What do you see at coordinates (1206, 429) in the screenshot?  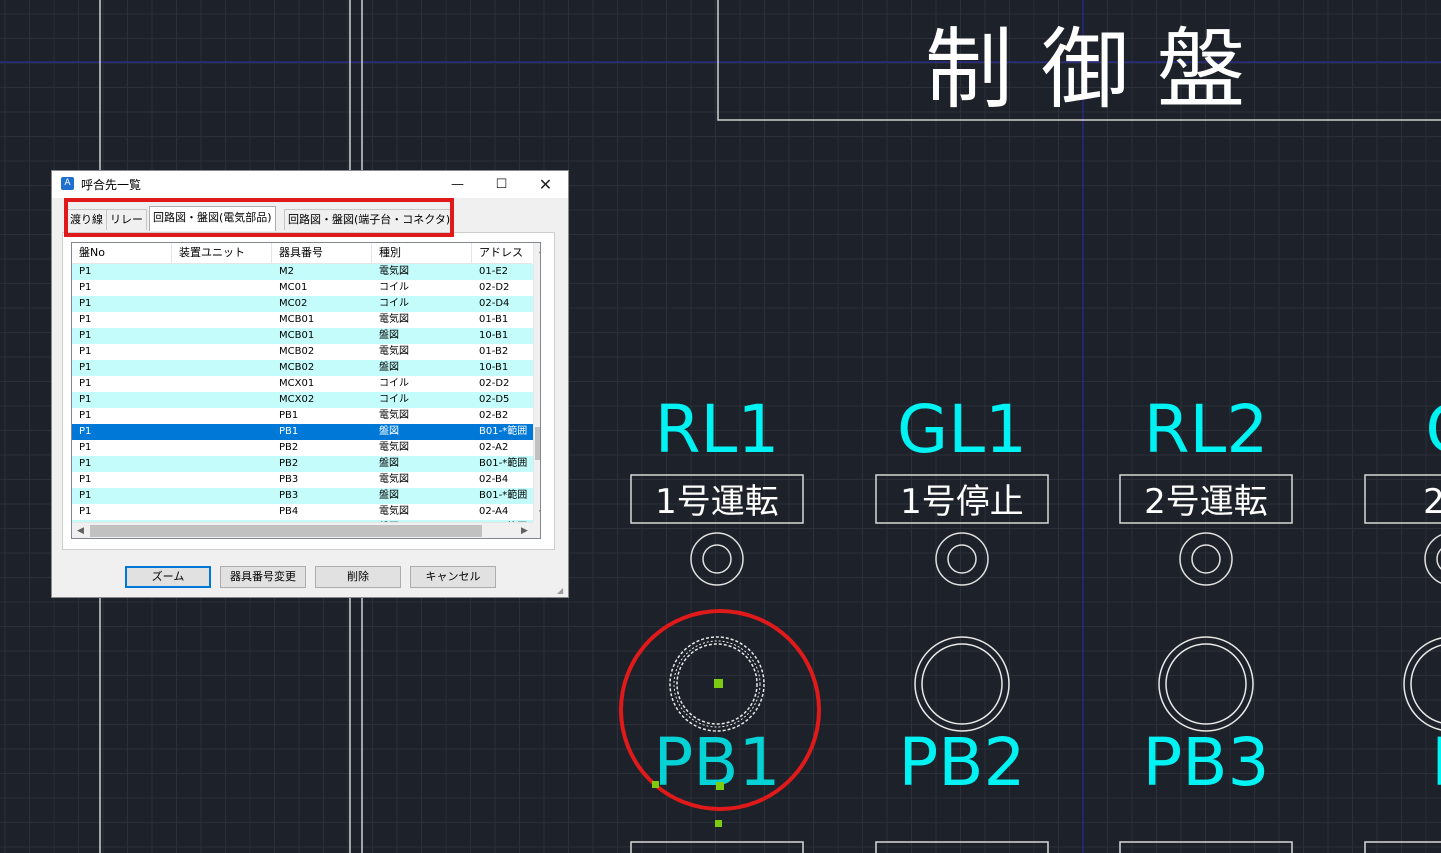 I see `lamp-label: RL2` at bounding box center [1206, 429].